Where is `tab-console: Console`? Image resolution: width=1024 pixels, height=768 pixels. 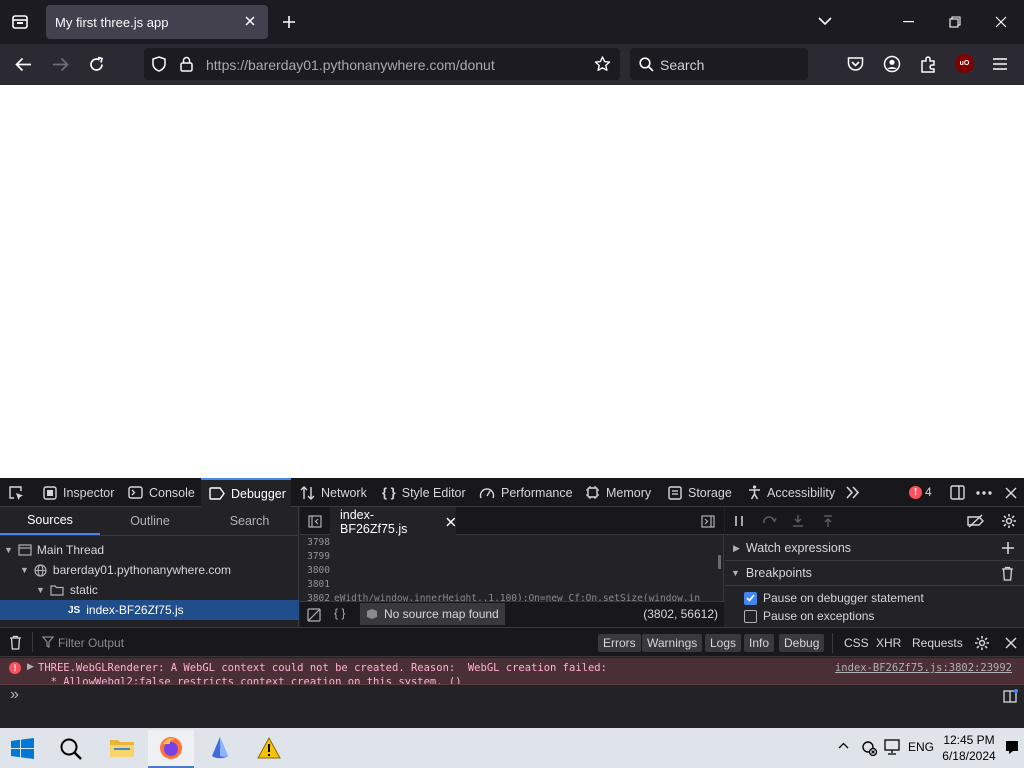 tab-console: Console is located at coordinates (160, 492).